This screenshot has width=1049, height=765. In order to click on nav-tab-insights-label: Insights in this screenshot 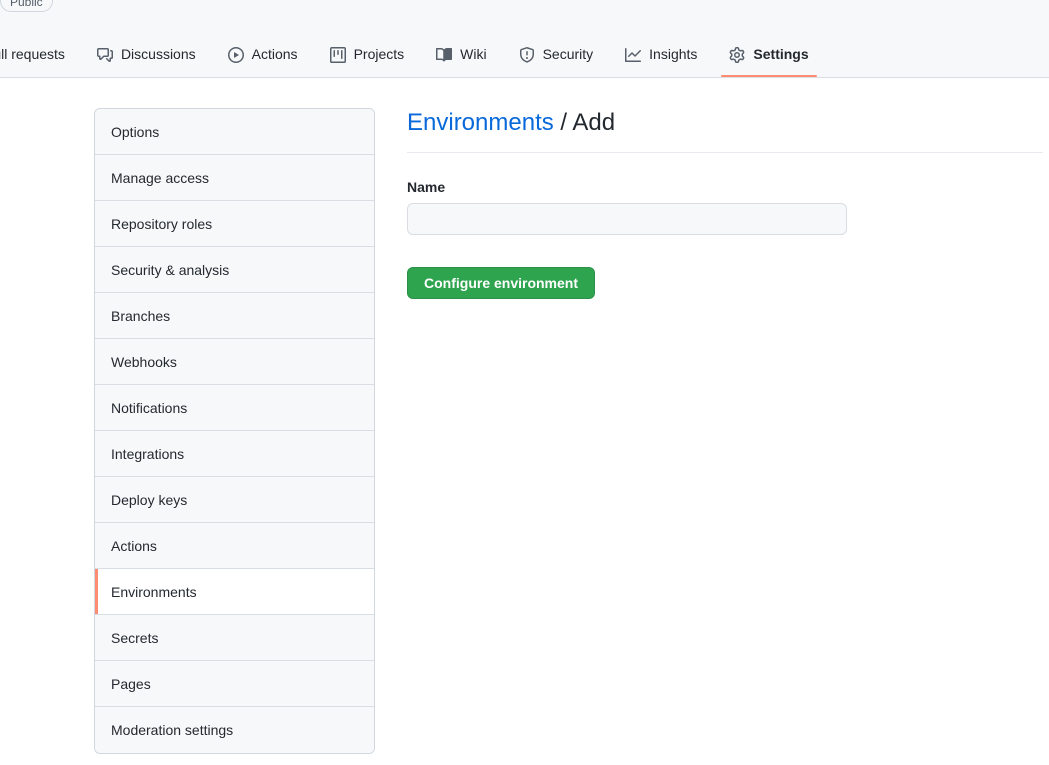, I will do `click(673, 53)`.